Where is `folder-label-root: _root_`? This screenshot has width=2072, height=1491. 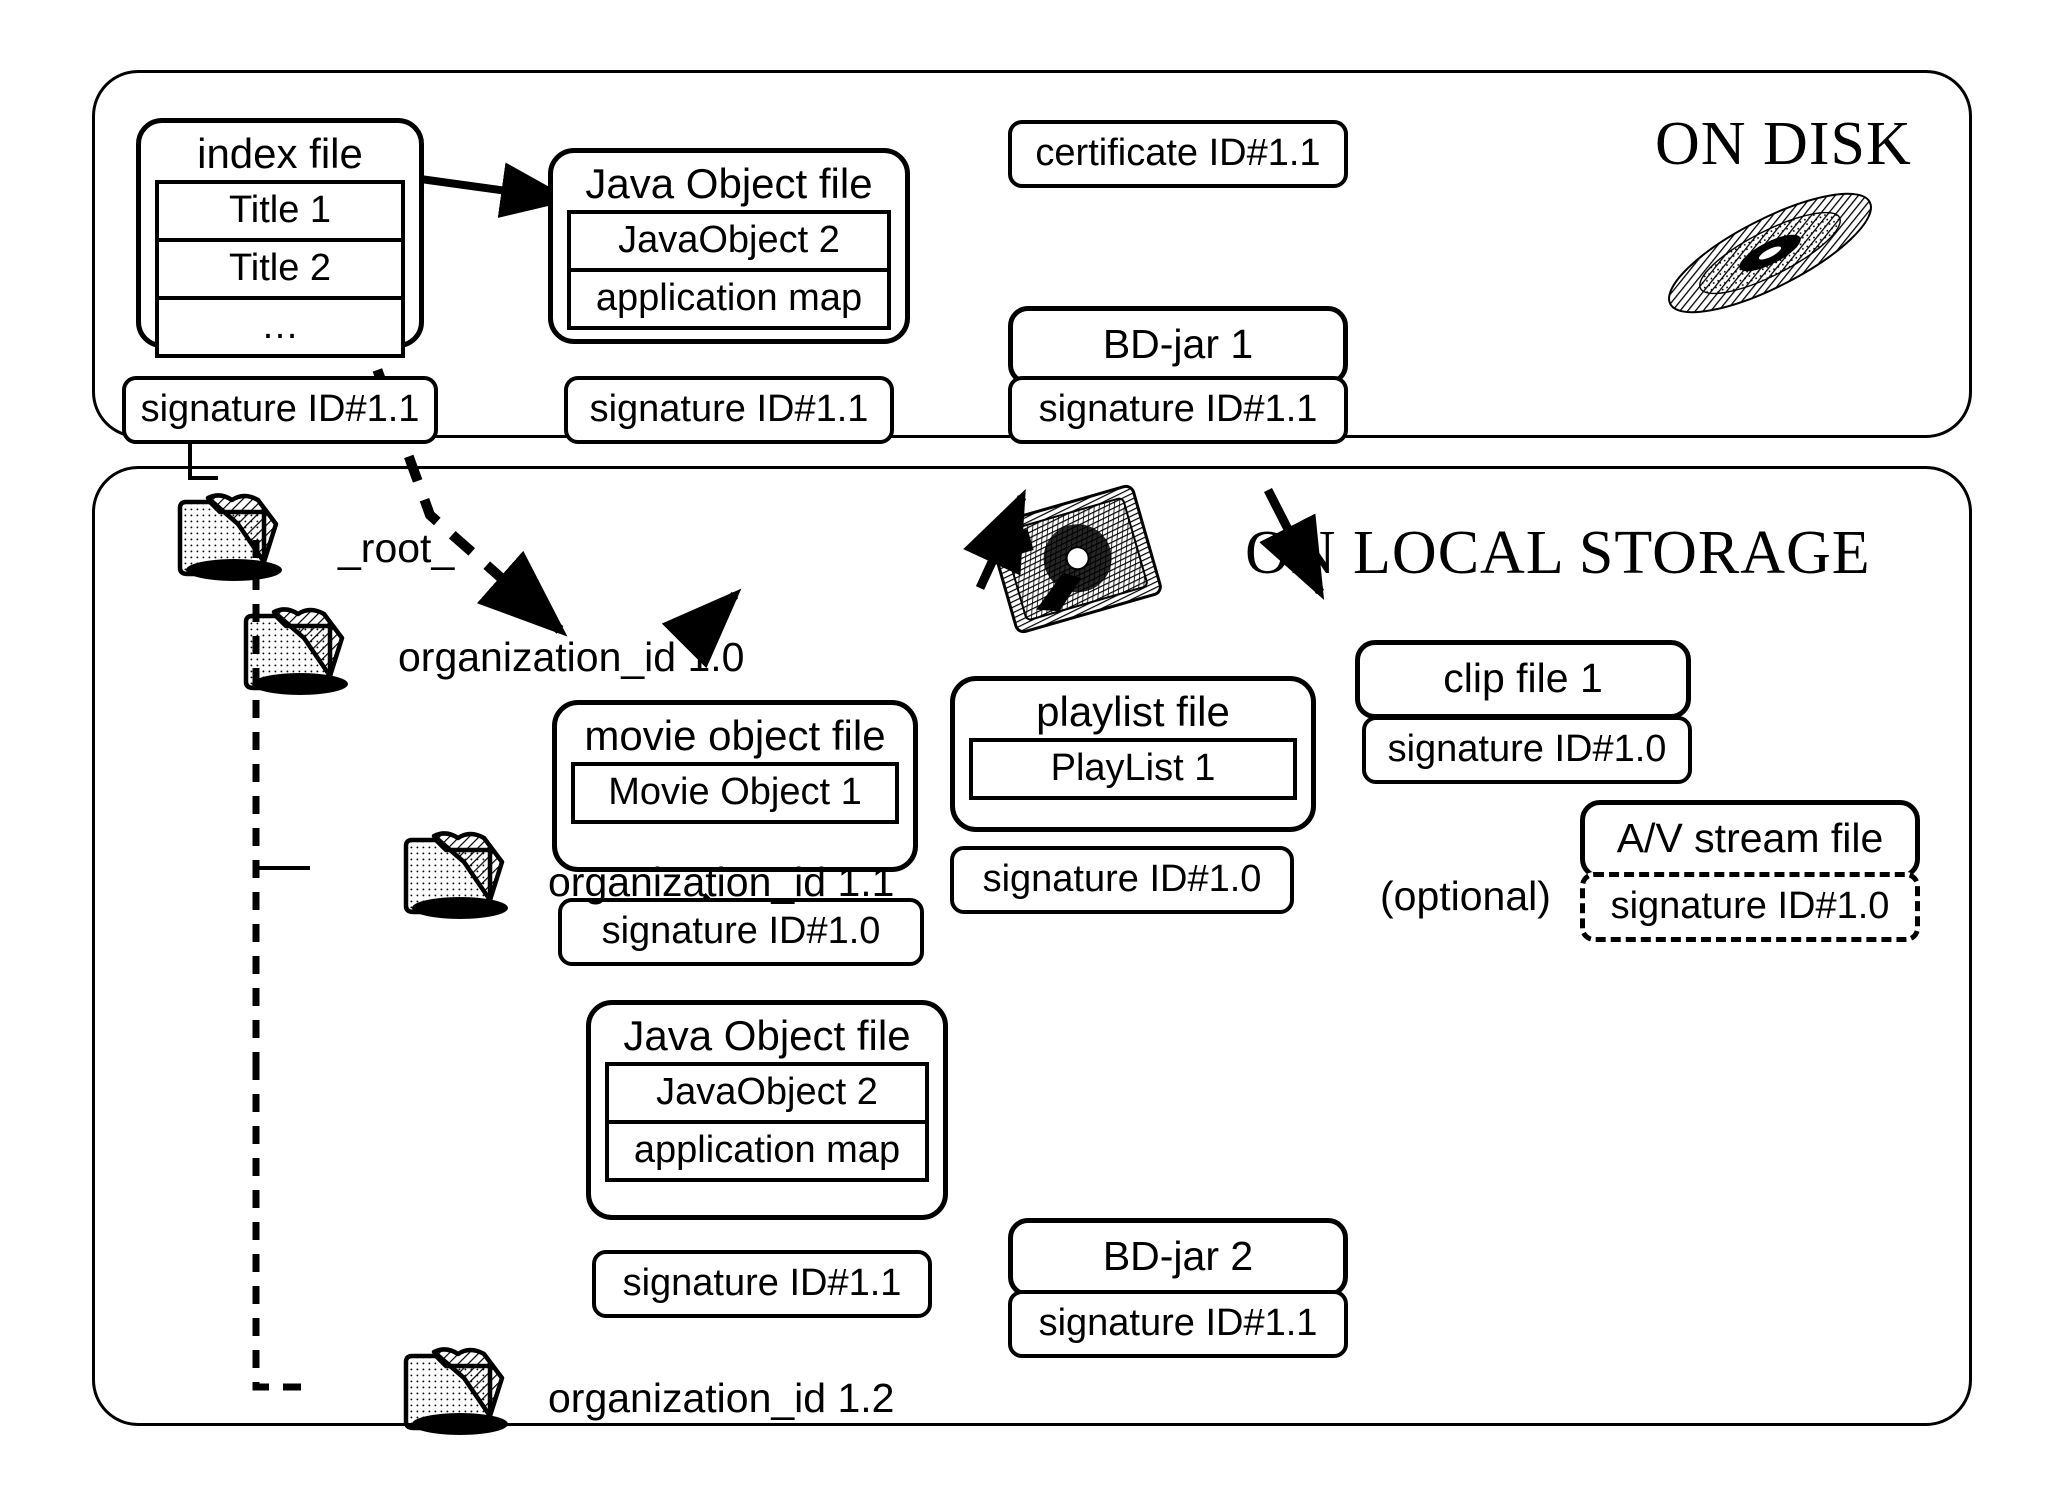 folder-label-root: _root_ is located at coordinates (396, 548).